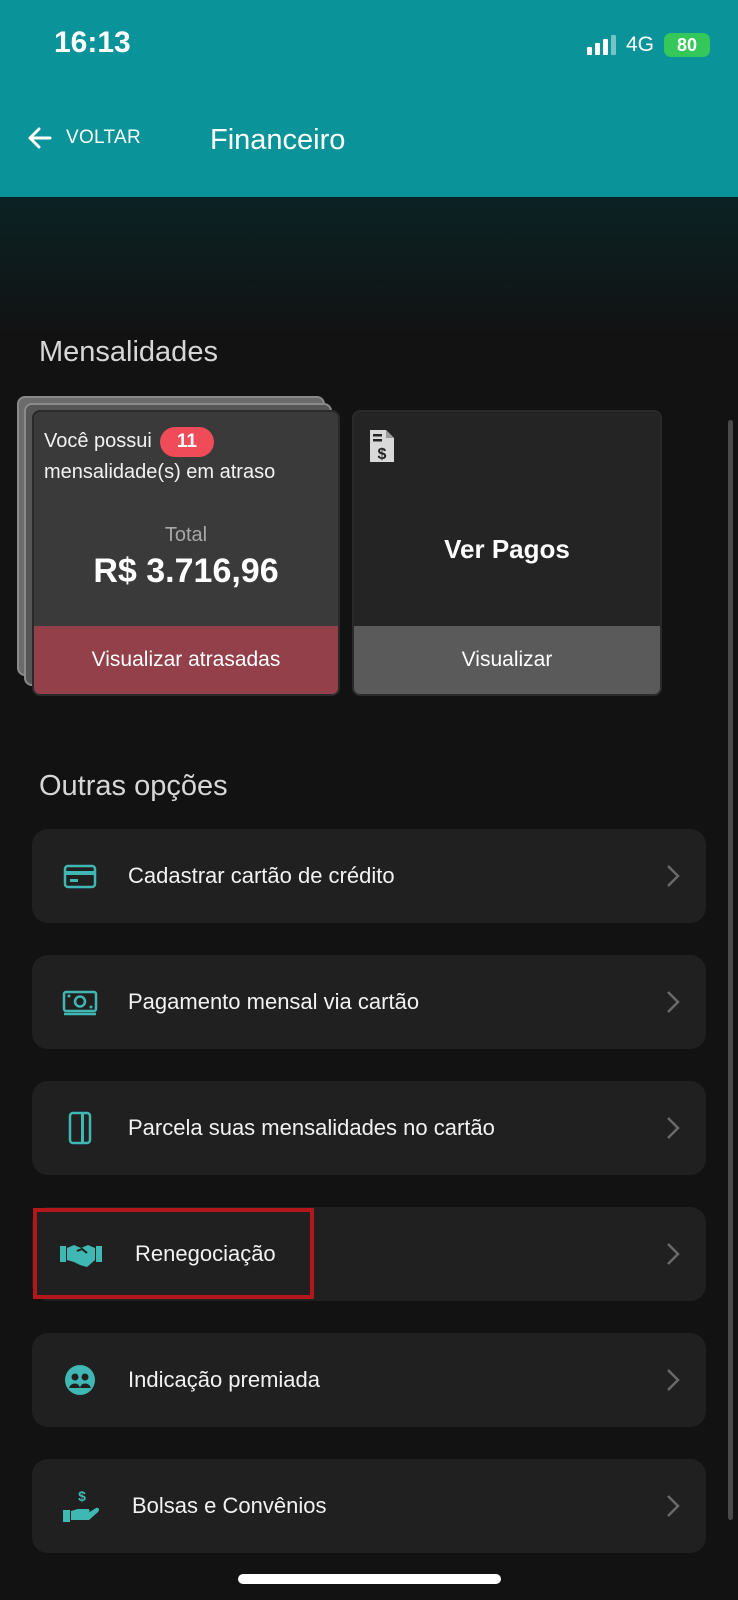  What do you see at coordinates (369, 1380) in the screenshot?
I see `option-referral-reward: Indicação premiada` at bounding box center [369, 1380].